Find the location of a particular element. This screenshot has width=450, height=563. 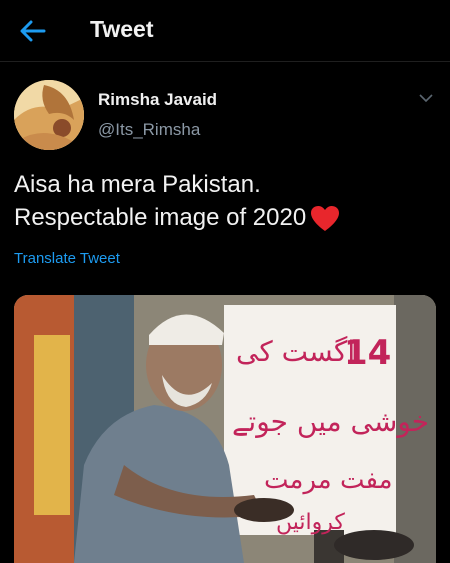

arrow-left-icon is located at coordinates (33, 31).